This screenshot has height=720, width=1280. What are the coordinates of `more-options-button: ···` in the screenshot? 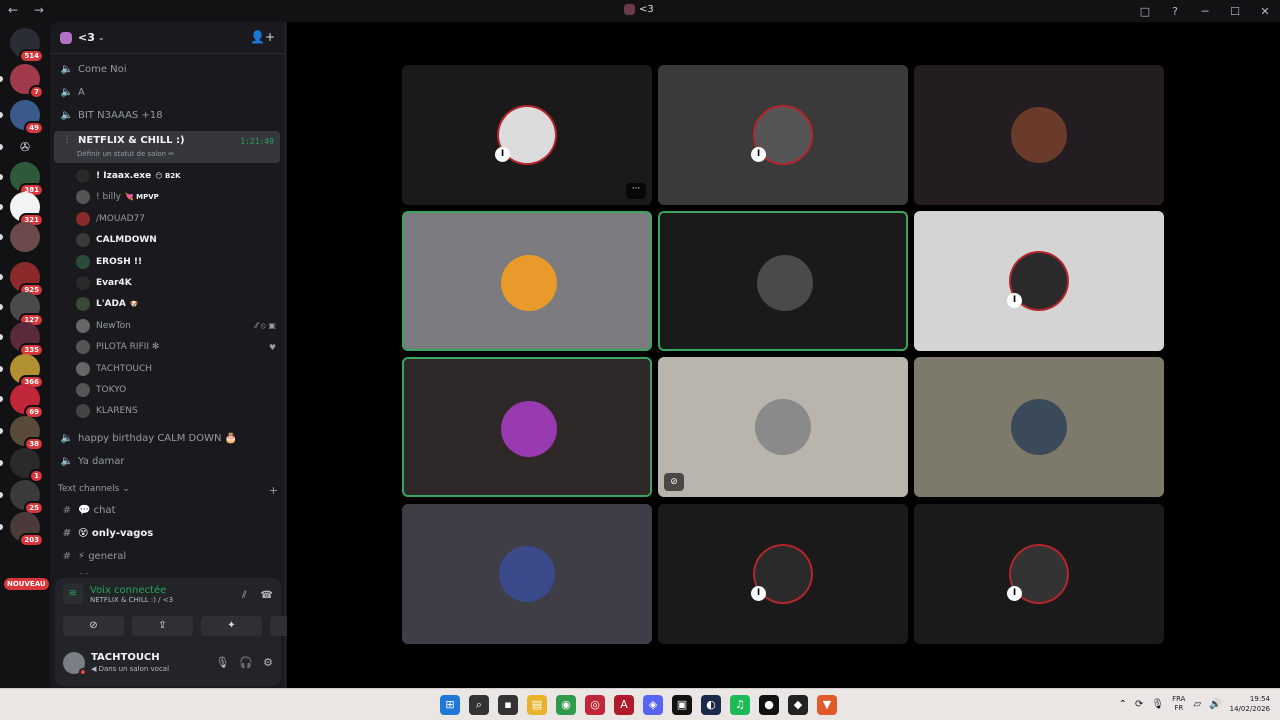 It's located at (636, 191).